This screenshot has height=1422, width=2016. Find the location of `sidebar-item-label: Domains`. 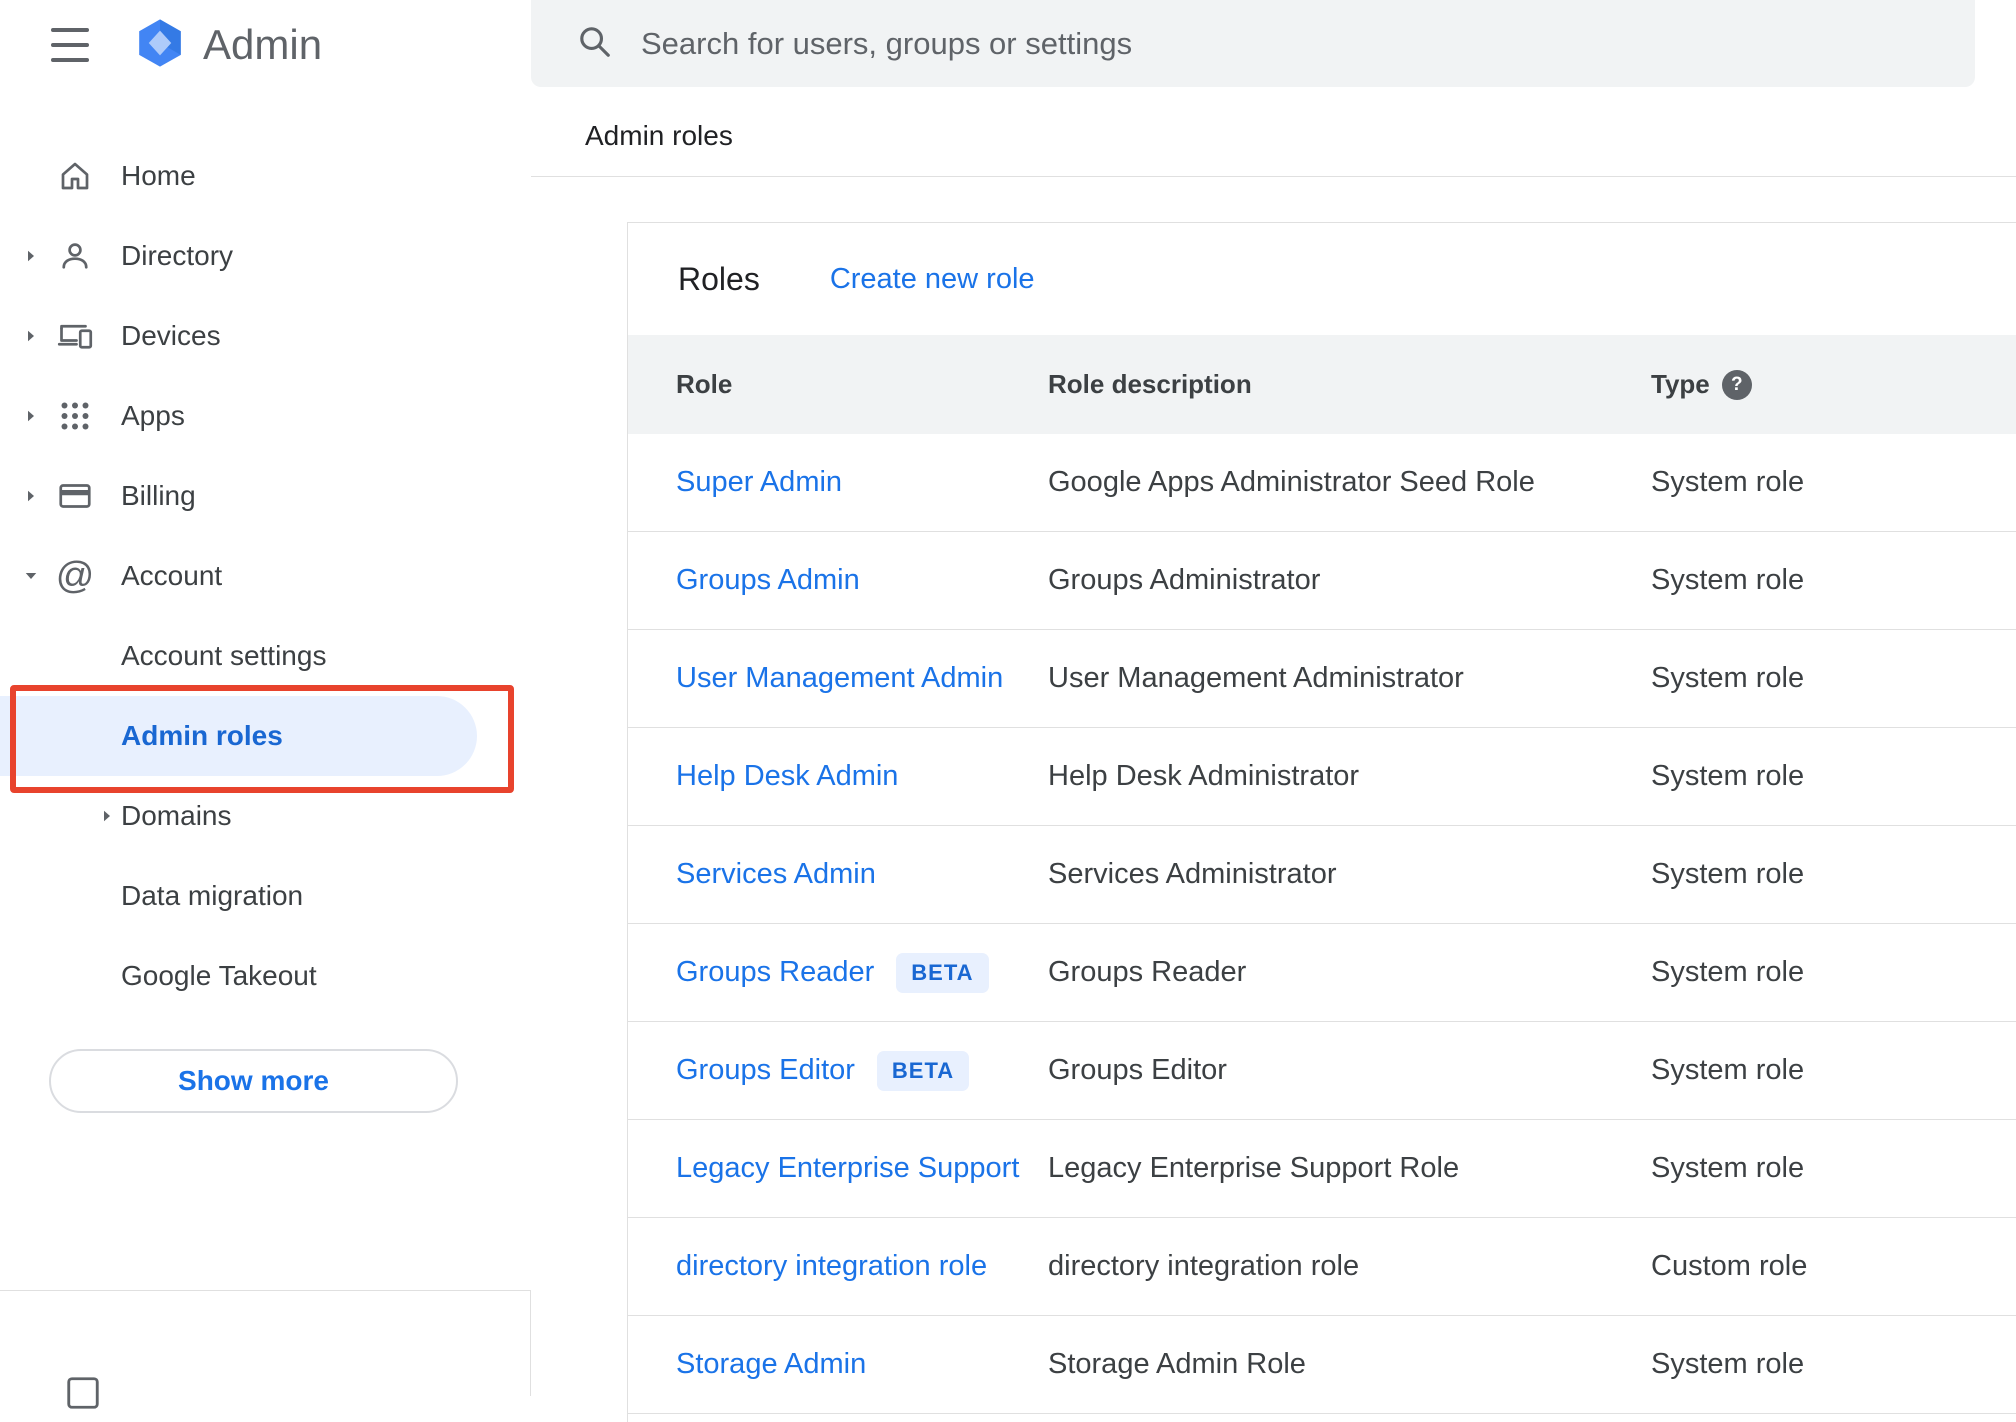

sidebar-item-label: Domains is located at coordinates (176, 816).